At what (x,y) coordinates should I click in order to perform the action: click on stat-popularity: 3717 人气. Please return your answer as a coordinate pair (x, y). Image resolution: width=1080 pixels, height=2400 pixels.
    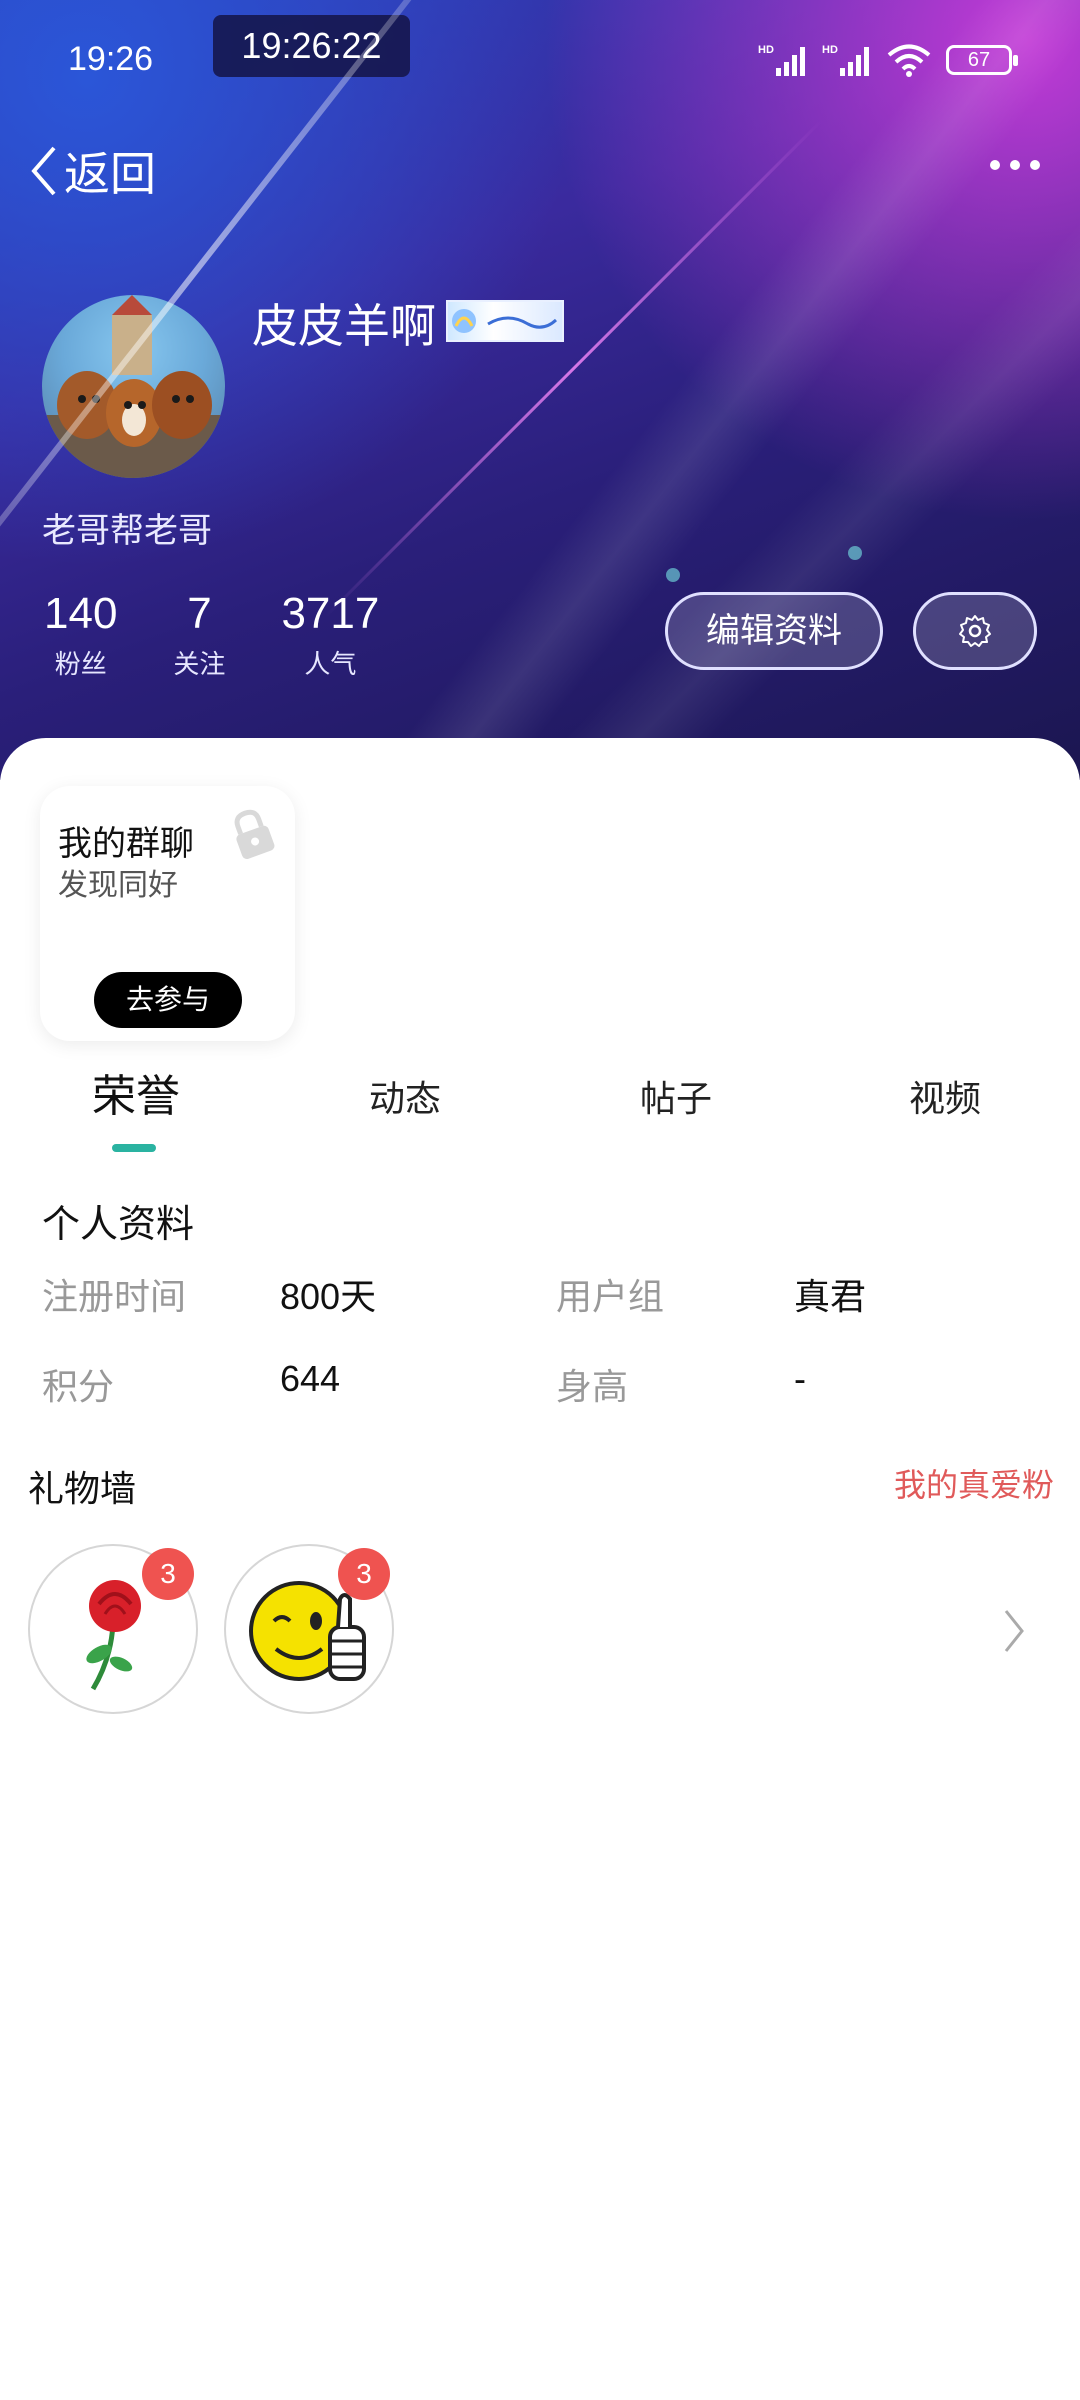
    Looking at the image, I should click on (330, 635).